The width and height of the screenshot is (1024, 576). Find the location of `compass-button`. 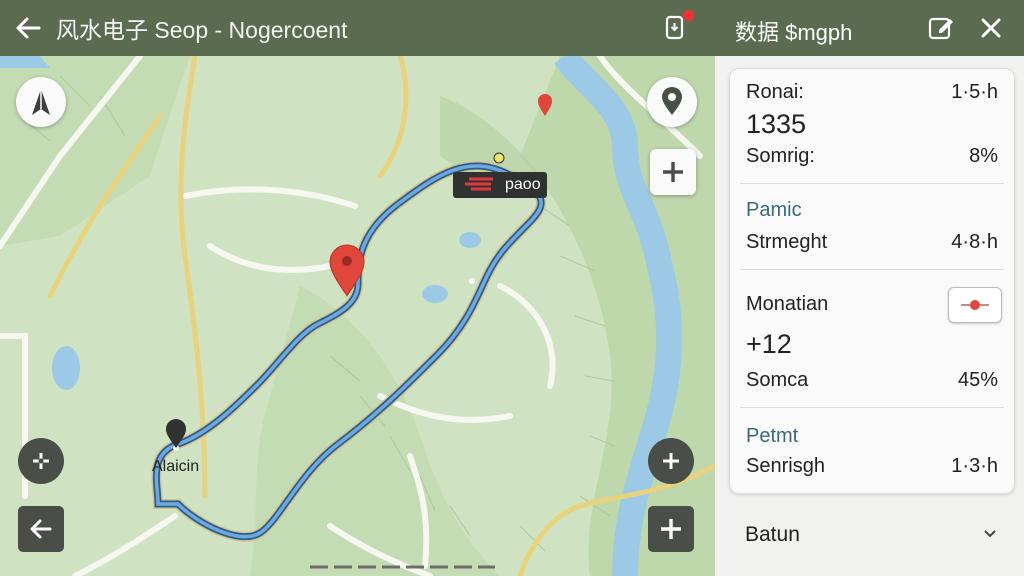

compass-button is located at coordinates (41, 102).